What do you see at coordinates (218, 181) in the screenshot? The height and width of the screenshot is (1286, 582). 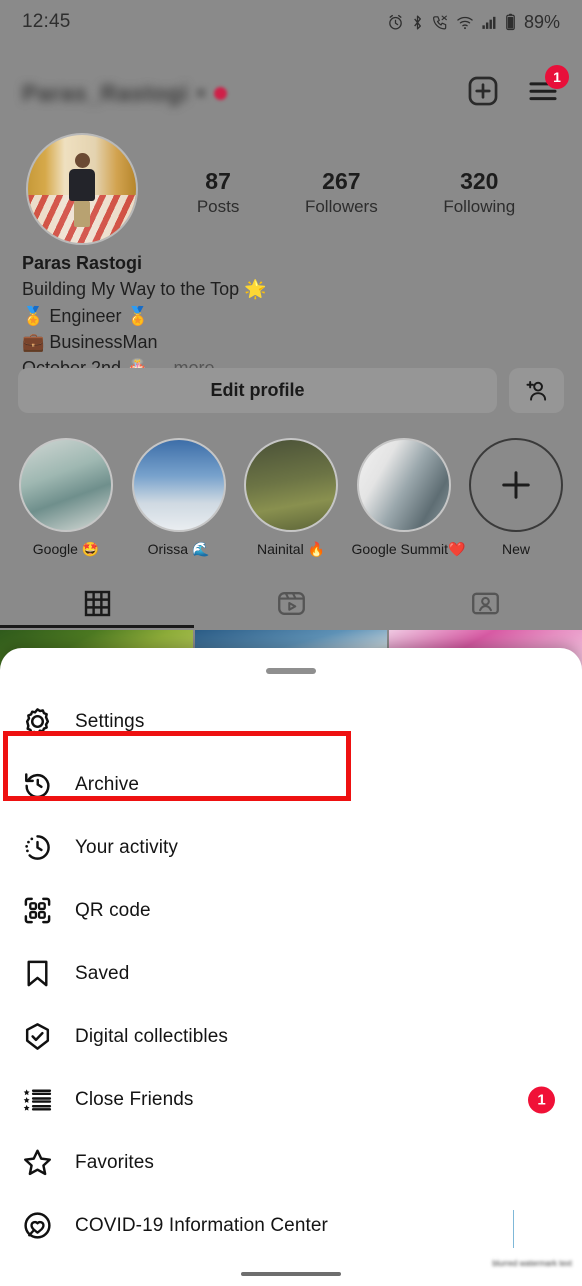 I see `stat-value: 87` at bounding box center [218, 181].